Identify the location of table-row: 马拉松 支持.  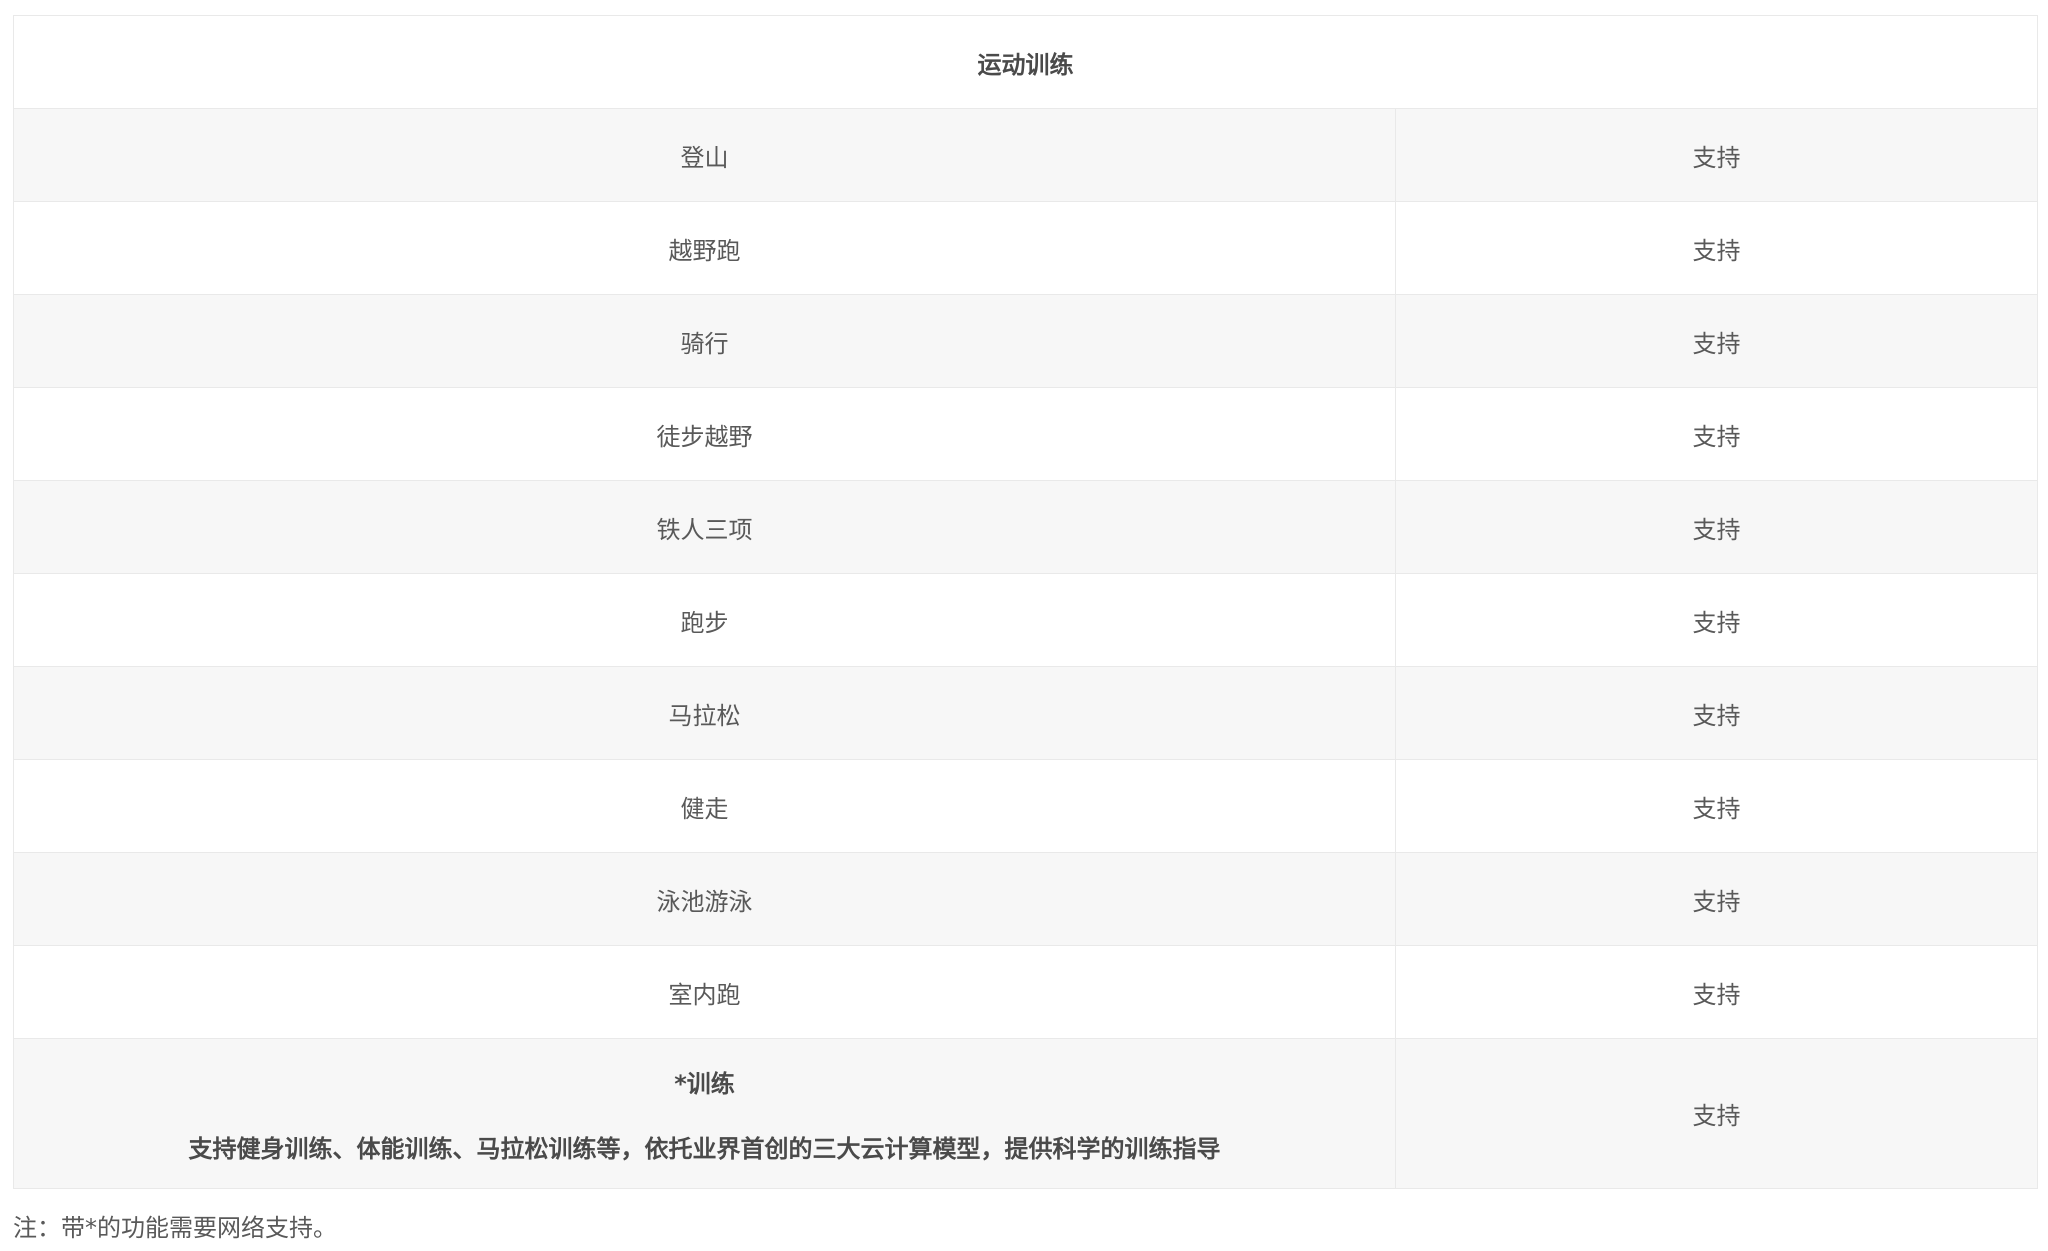
(1025, 713).